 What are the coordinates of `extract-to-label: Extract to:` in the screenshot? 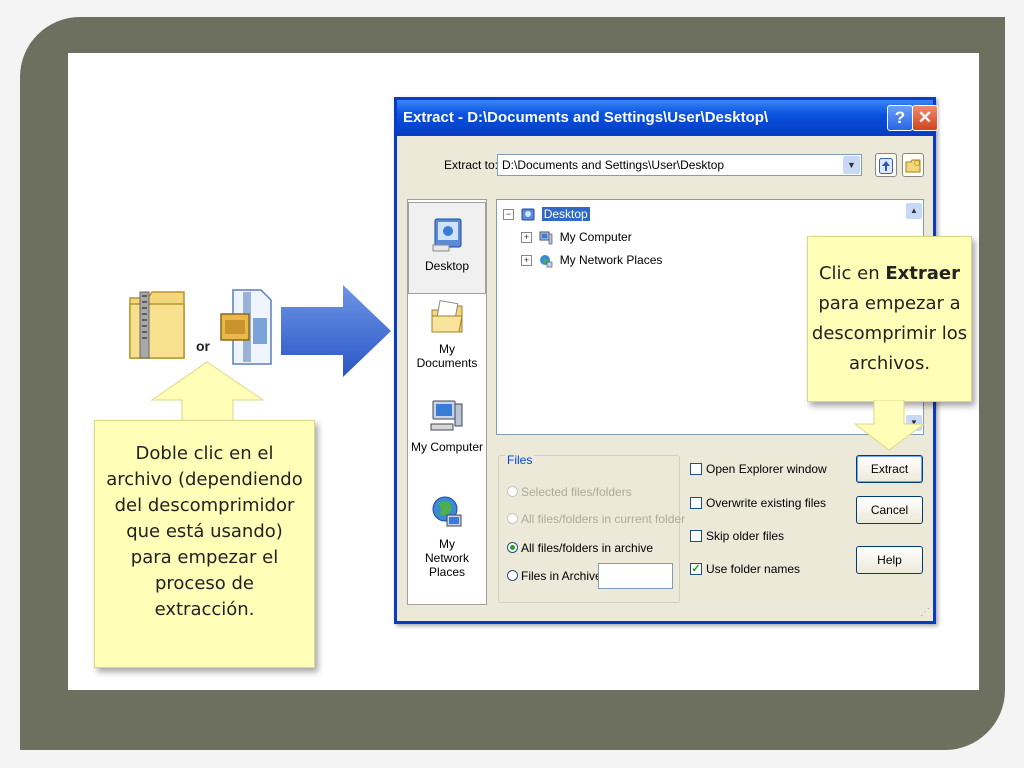 It's located at (471, 165).